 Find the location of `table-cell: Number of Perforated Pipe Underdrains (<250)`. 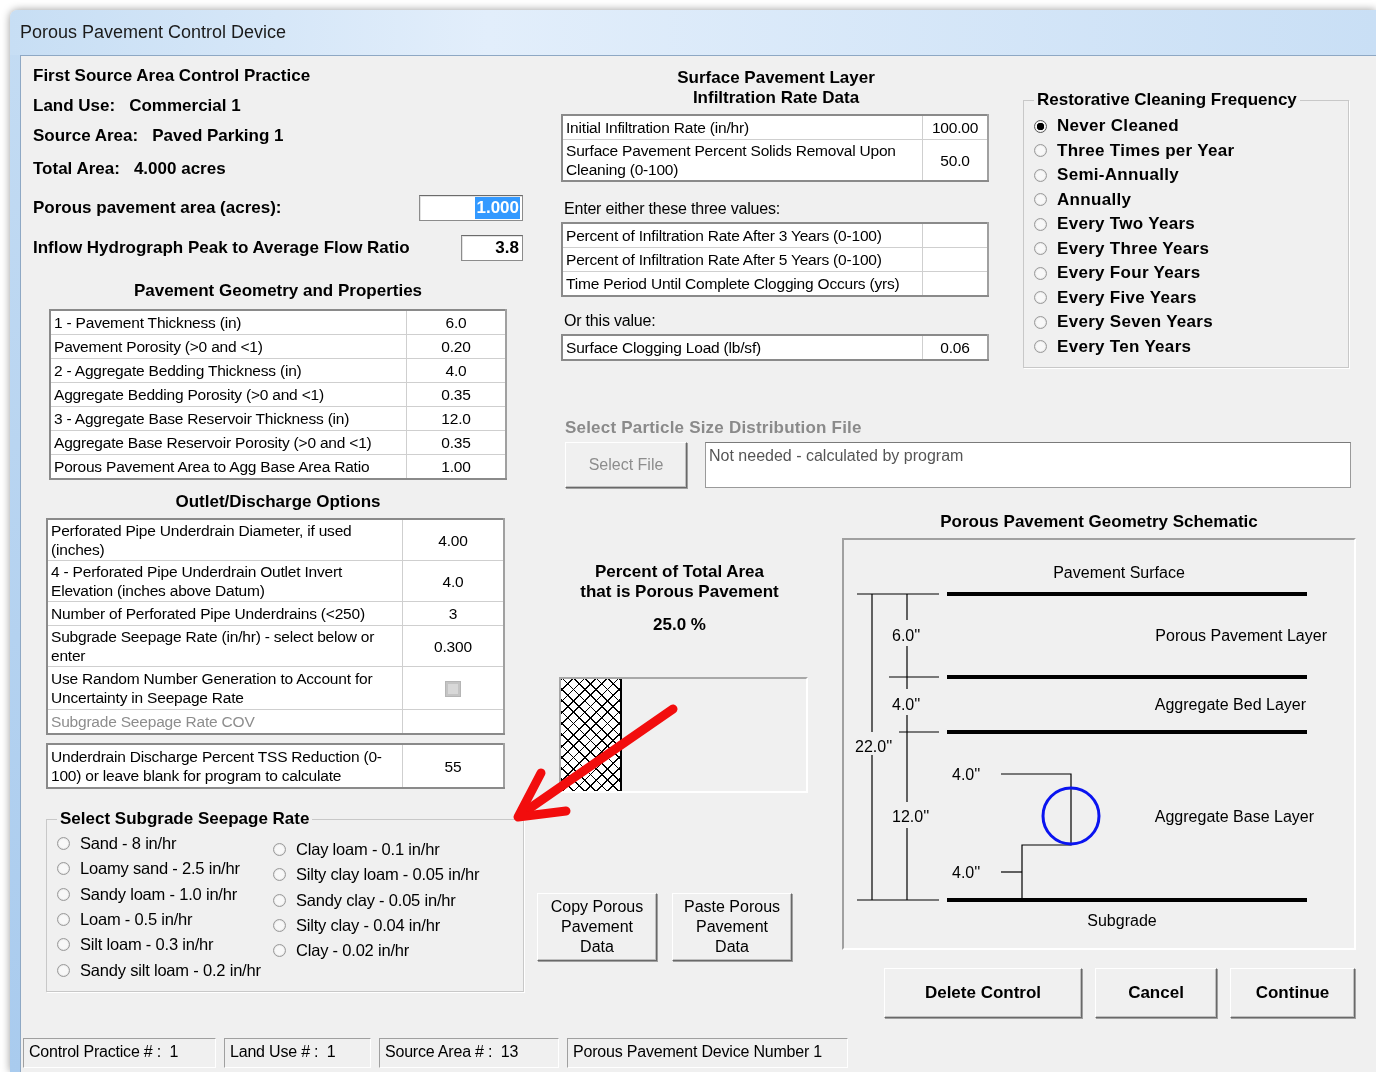

table-cell: Number of Perforated Pipe Underdrains (<250) is located at coordinates (225, 613).